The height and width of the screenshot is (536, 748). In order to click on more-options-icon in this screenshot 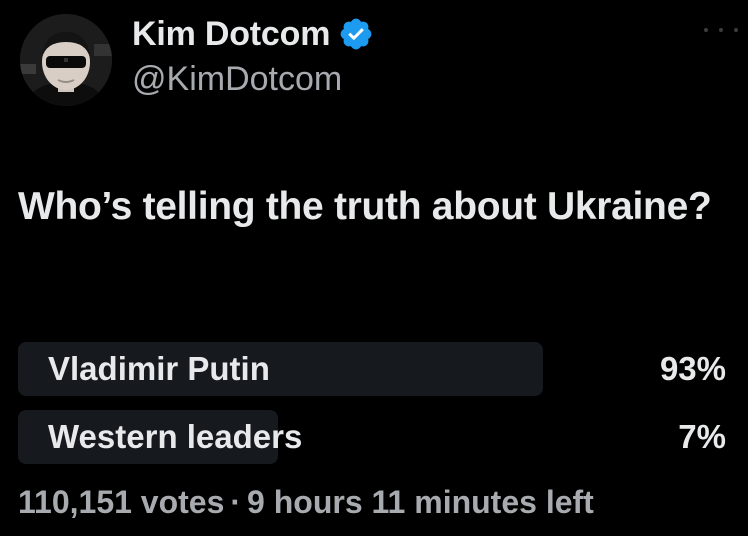, I will do `click(721, 30)`.